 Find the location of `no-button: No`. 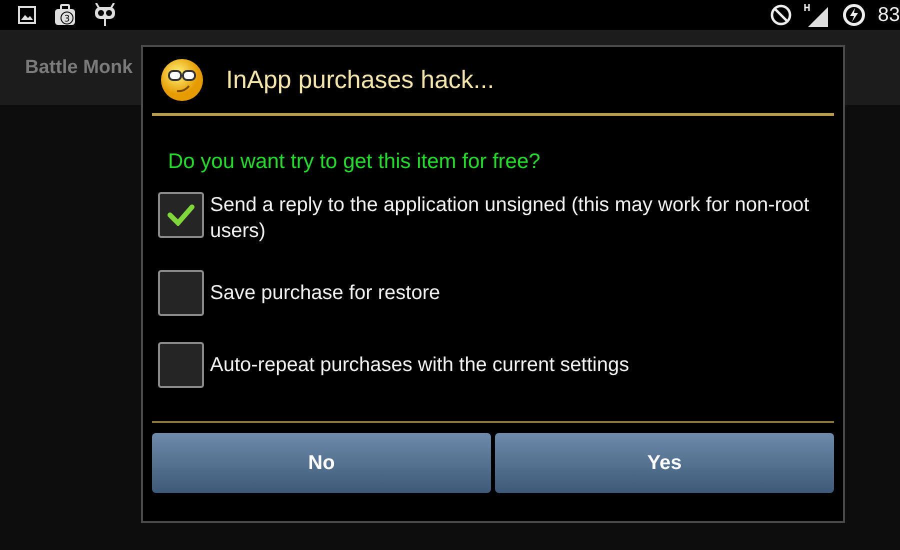

no-button: No is located at coordinates (321, 463).